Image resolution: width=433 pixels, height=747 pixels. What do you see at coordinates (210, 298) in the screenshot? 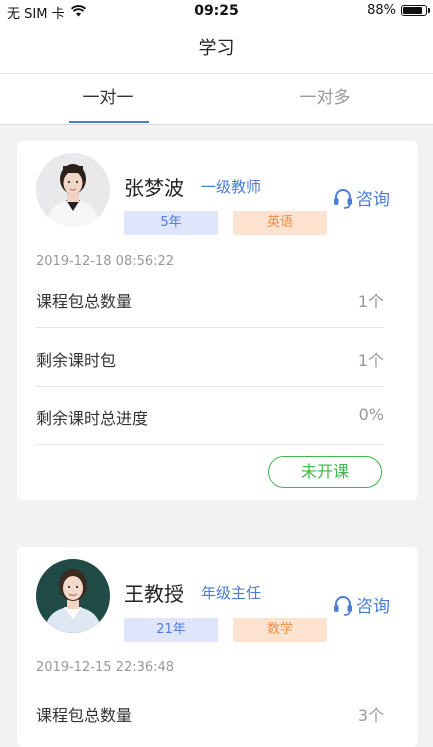
I see `stat-row-package-count: 课程包总数量 1个` at bounding box center [210, 298].